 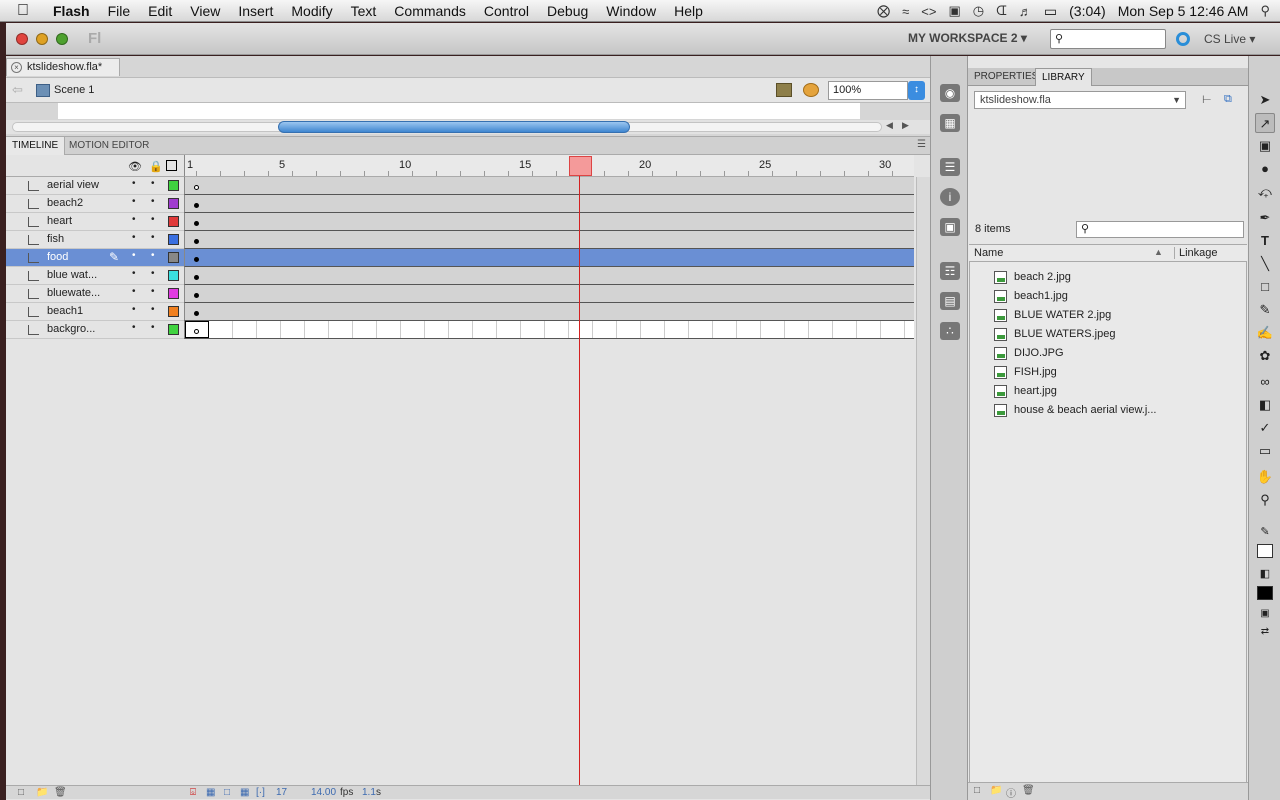 I want to click on playhead, so click(x=580, y=166).